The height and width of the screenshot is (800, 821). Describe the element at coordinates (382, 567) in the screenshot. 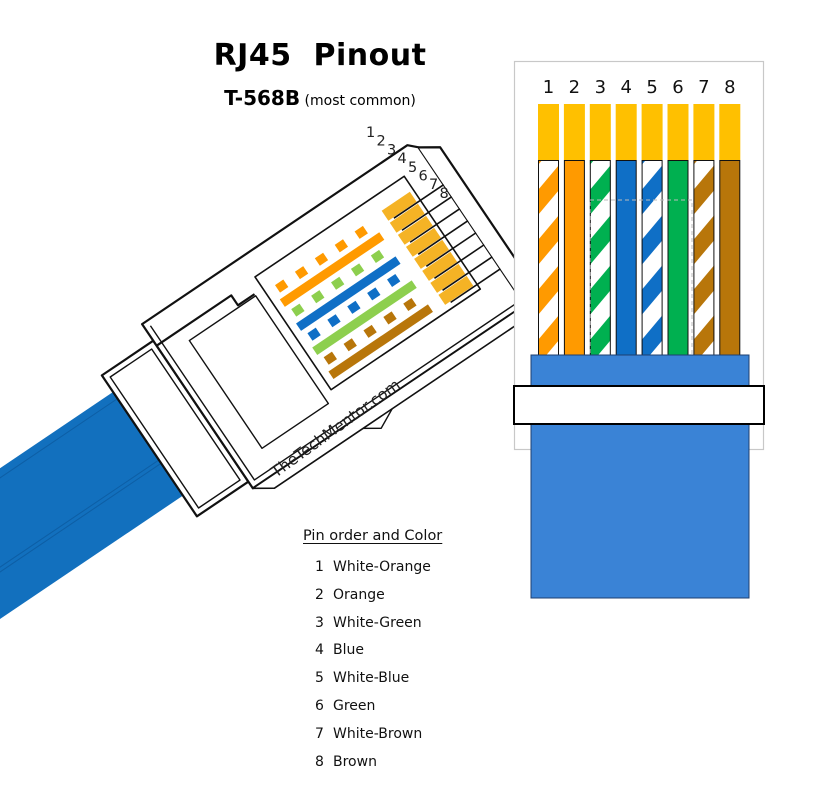

I see `legend-color-label: White-Orange` at that location.